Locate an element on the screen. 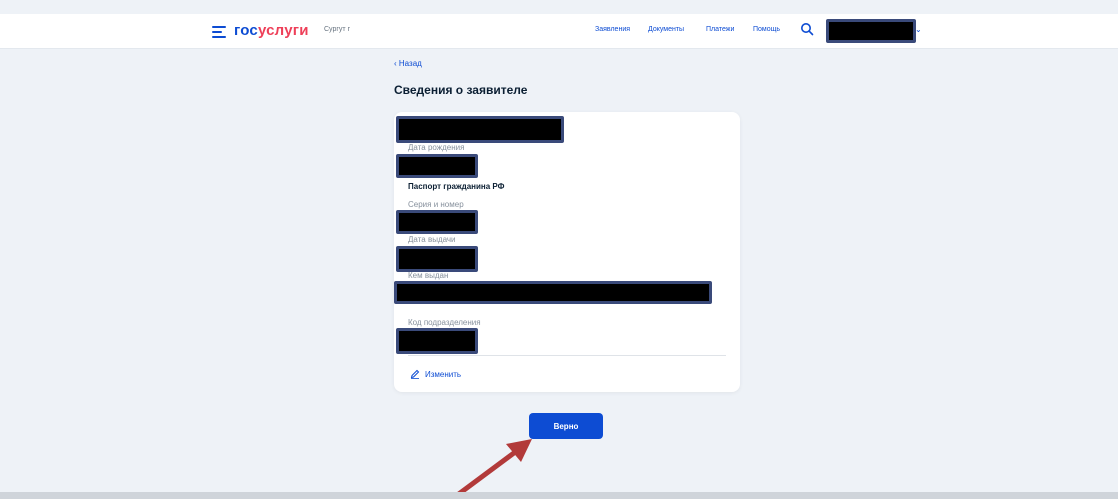 The image size is (1118, 499). full-name-redacted is located at coordinates (480, 129).